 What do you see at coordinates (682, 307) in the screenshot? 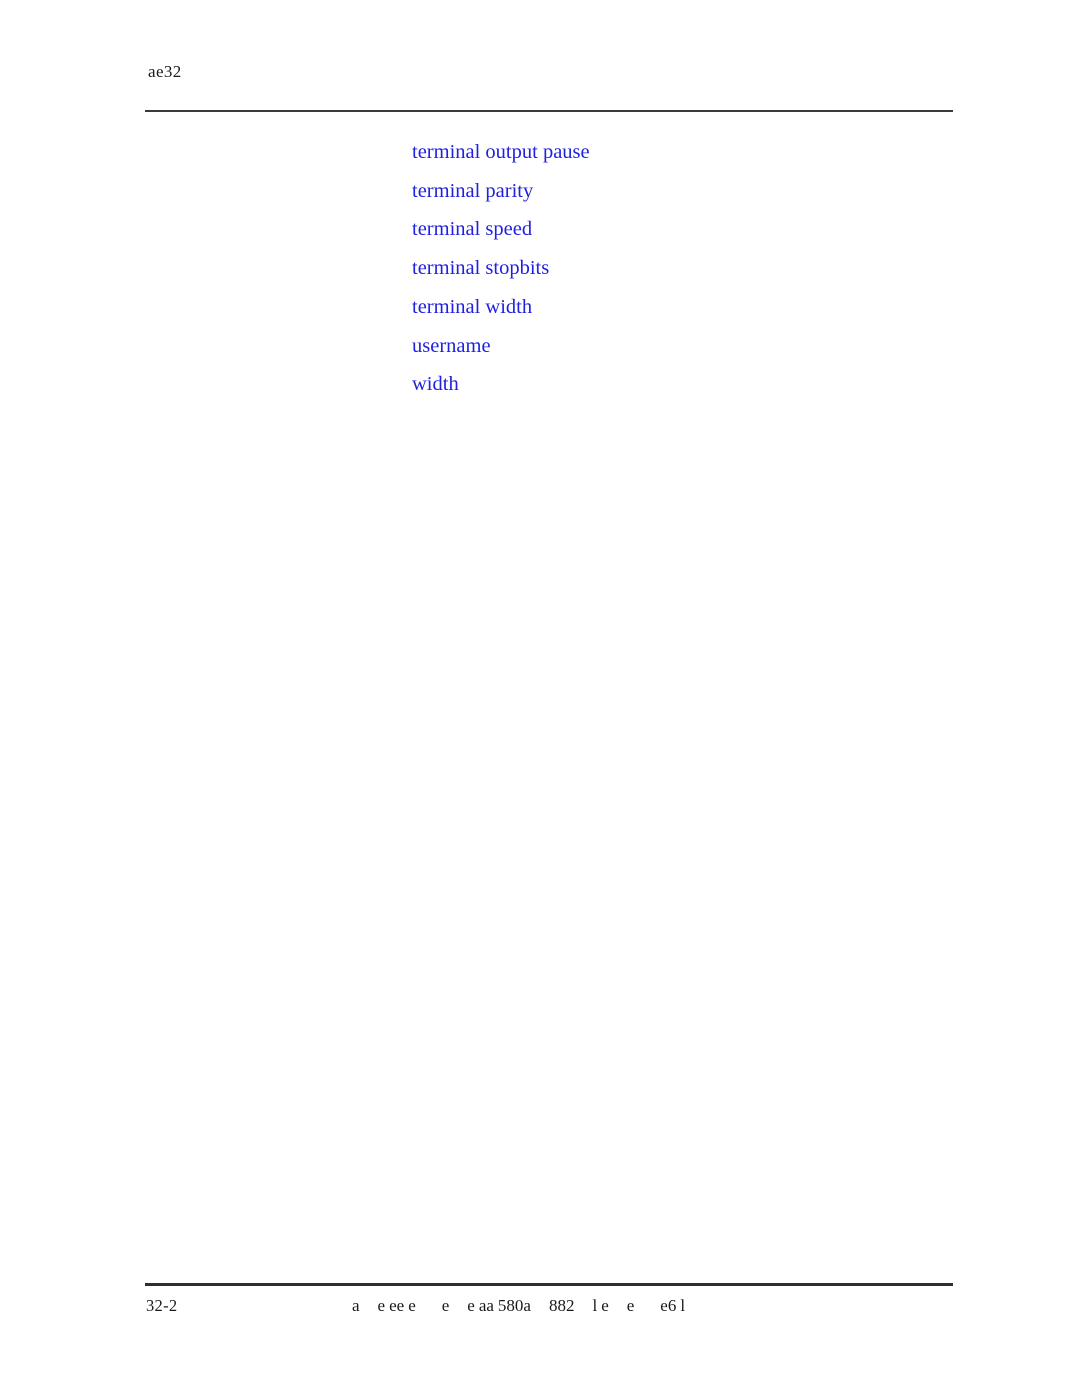
I see `index-link: terminal width` at bounding box center [682, 307].